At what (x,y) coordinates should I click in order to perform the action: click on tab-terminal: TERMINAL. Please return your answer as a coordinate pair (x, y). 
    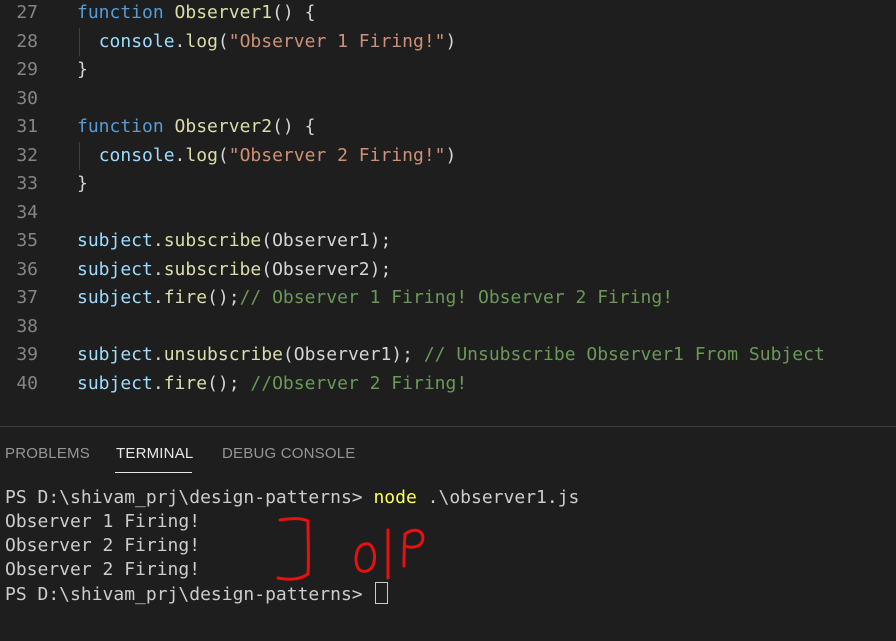
    Looking at the image, I should click on (154, 453).